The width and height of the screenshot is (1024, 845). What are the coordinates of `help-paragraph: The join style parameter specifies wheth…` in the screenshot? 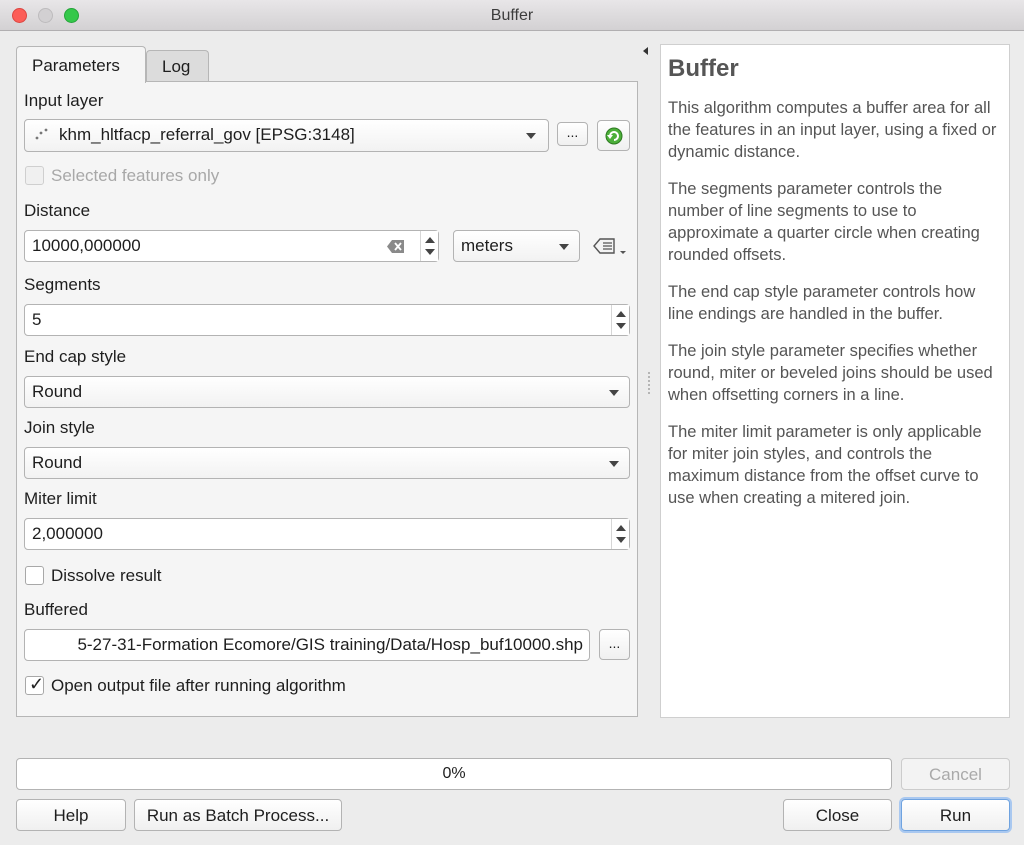 It's located at (830, 373).